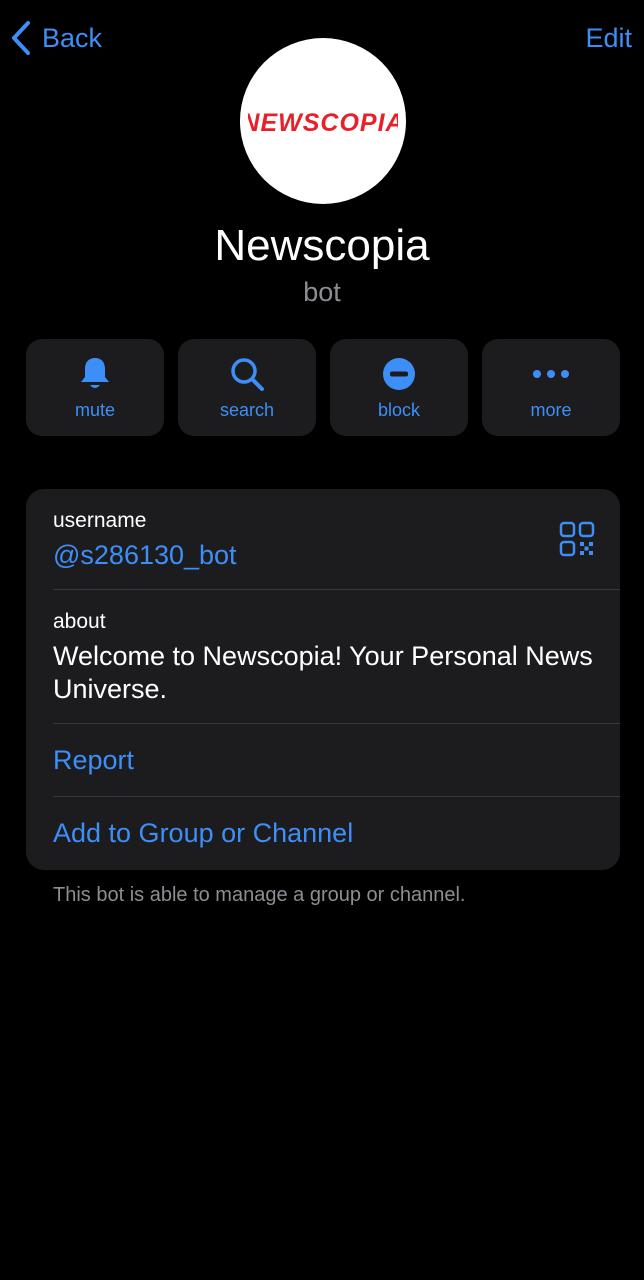 The image size is (644, 1280). I want to click on profile-name: Newscopia, so click(322, 245).